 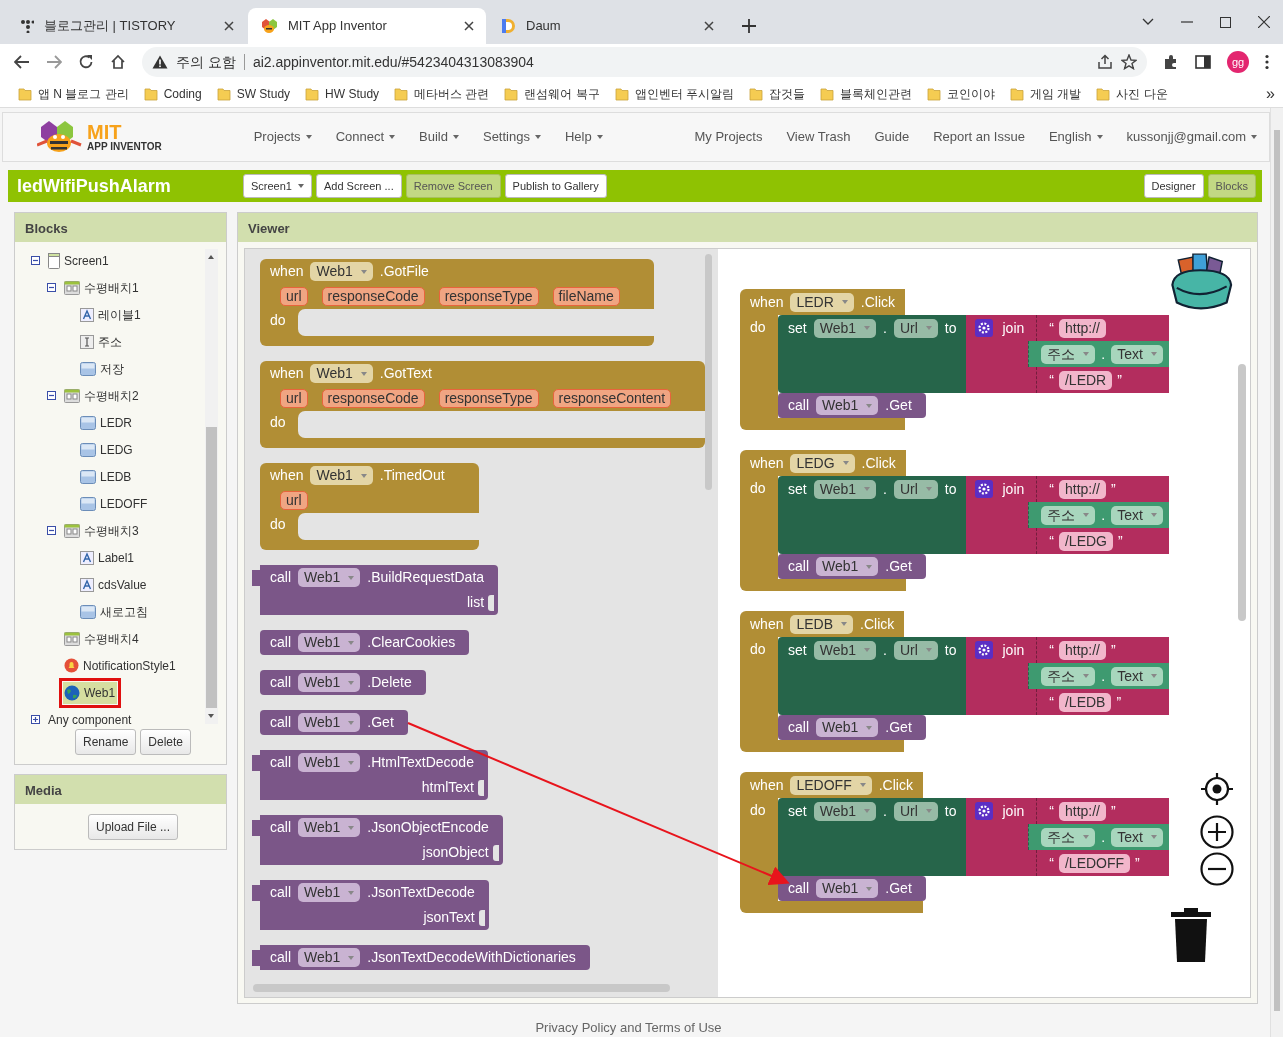 I want to click on method-block: call Web1 .JsonTextDecodeWithDictionaries, so click(x=421, y=957).